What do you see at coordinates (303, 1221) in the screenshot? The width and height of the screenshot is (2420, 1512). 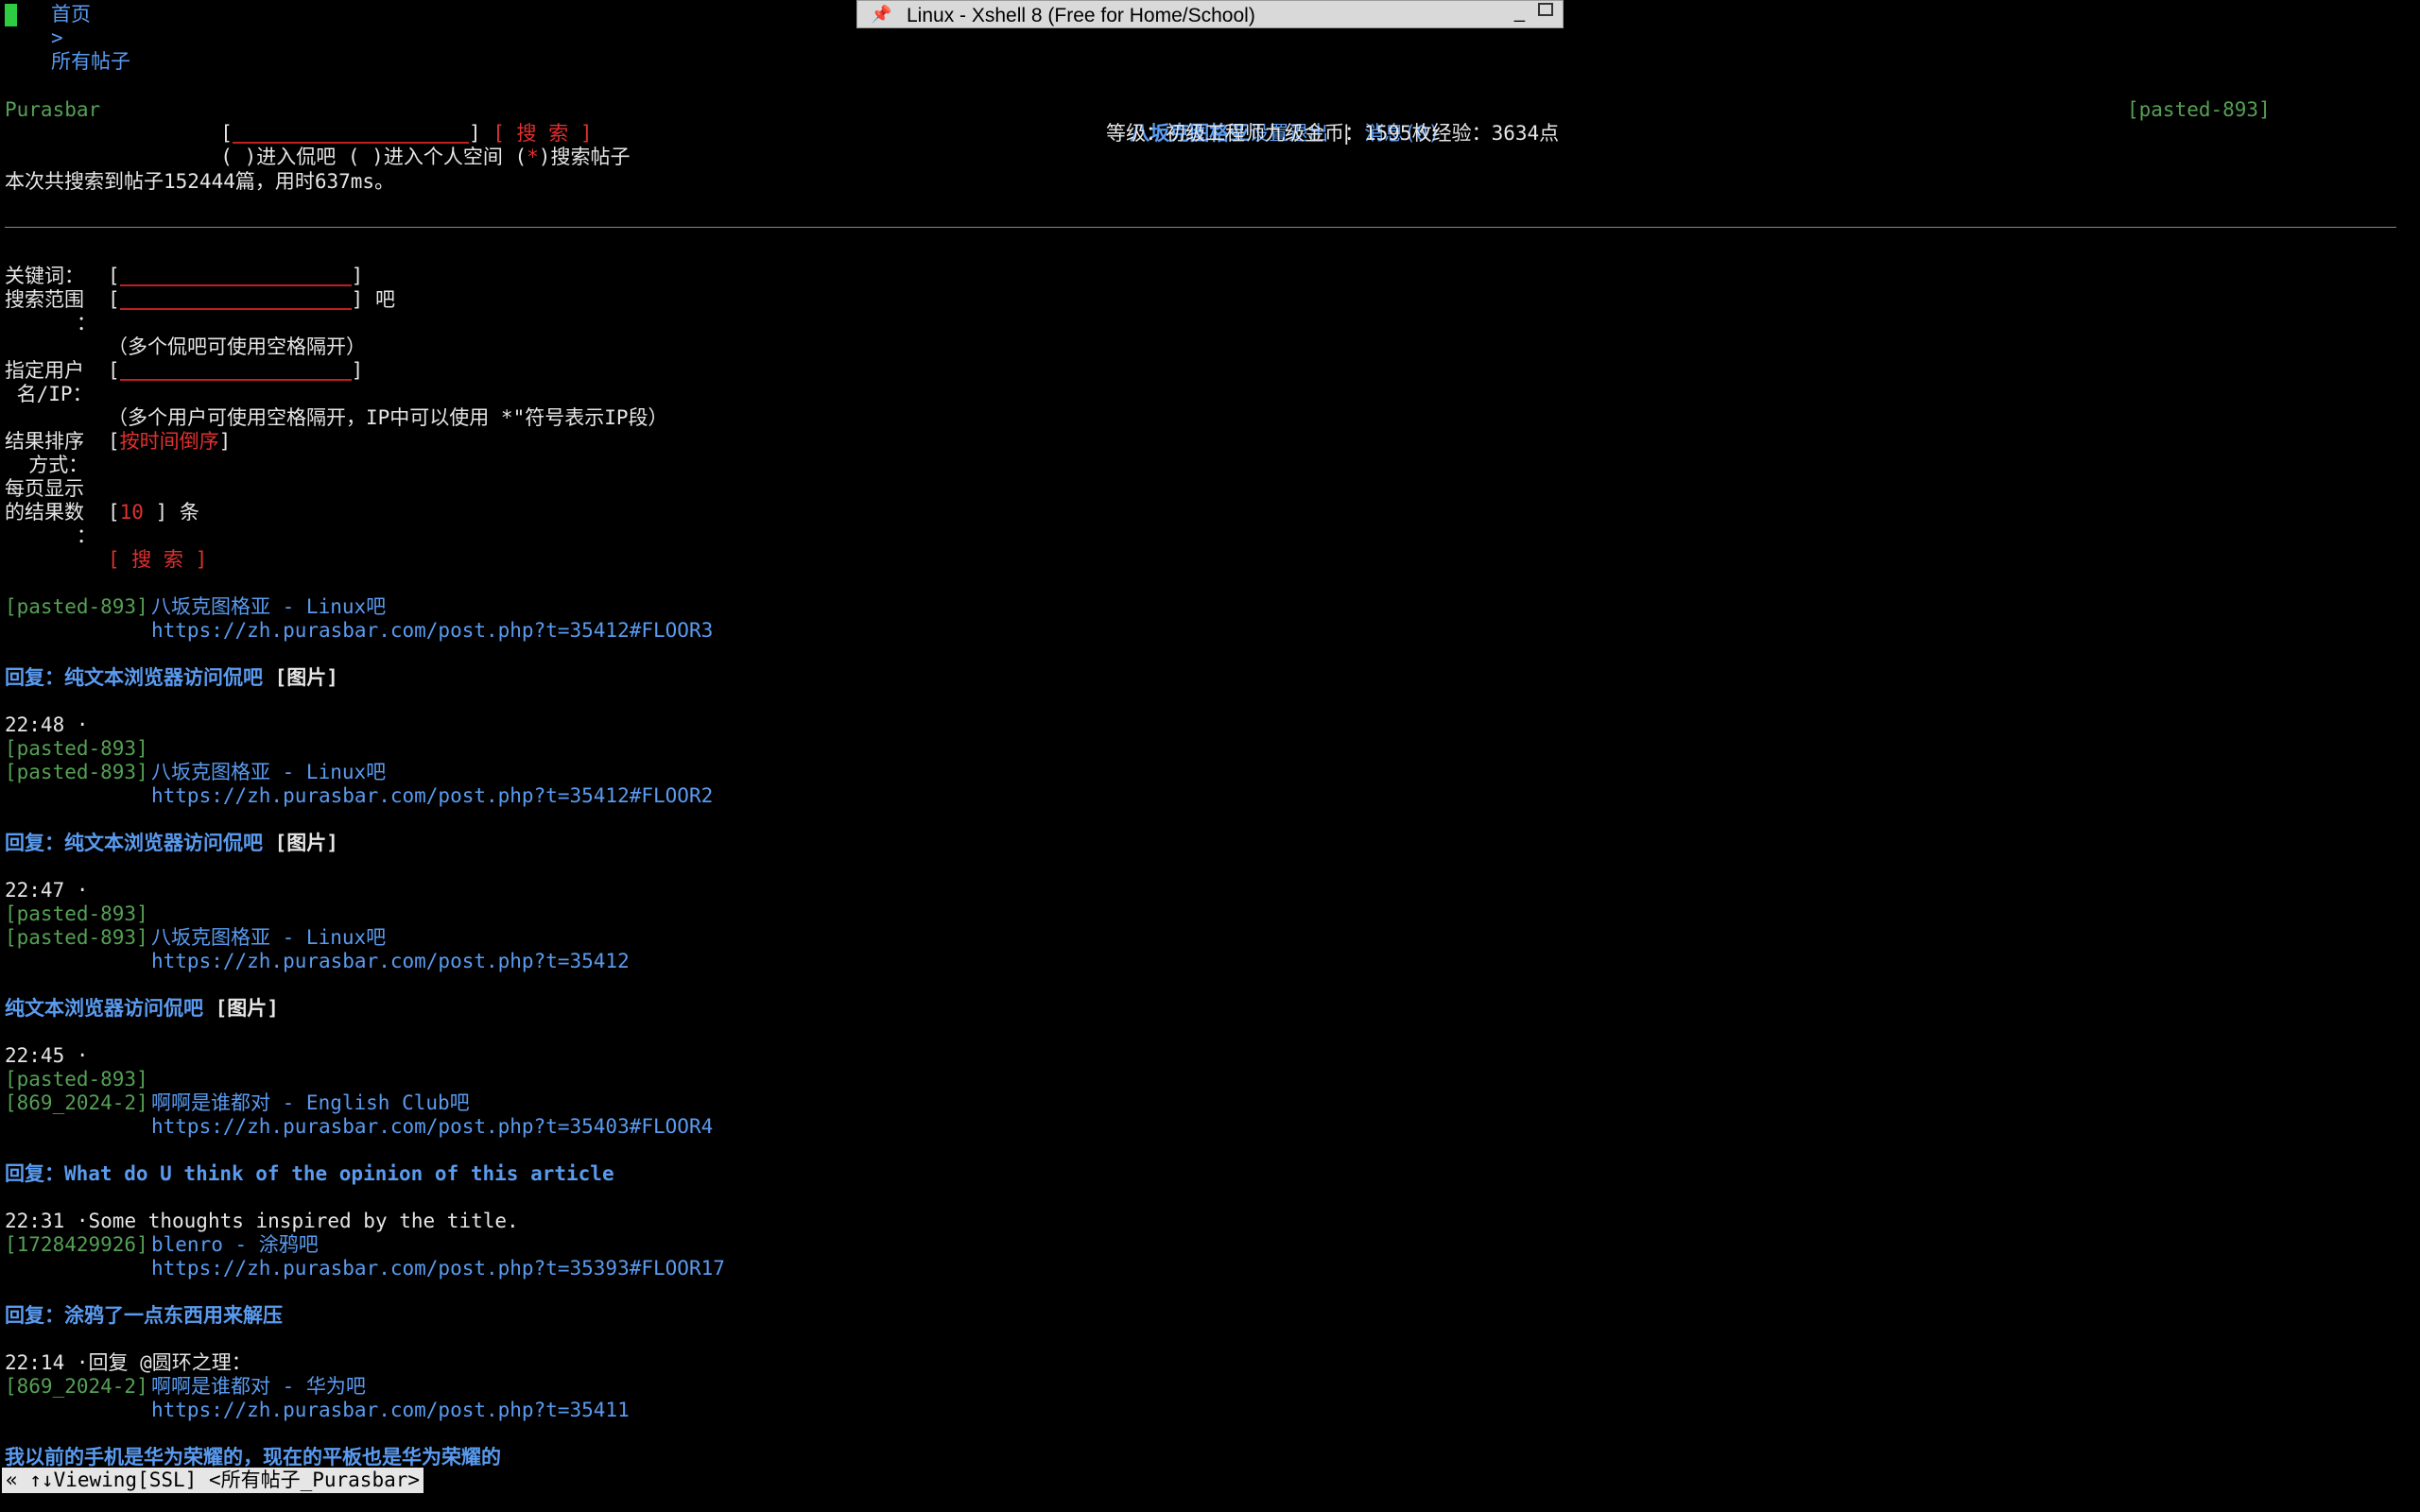 I see `result-snippet: Some thoughts inspired by the title.` at bounding box center [303, 1221].